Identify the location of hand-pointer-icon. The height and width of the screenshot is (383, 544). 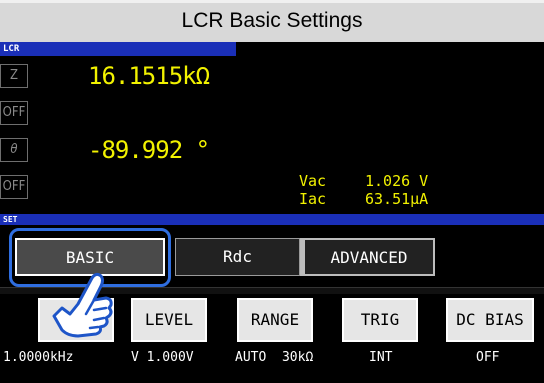
(82, 305).